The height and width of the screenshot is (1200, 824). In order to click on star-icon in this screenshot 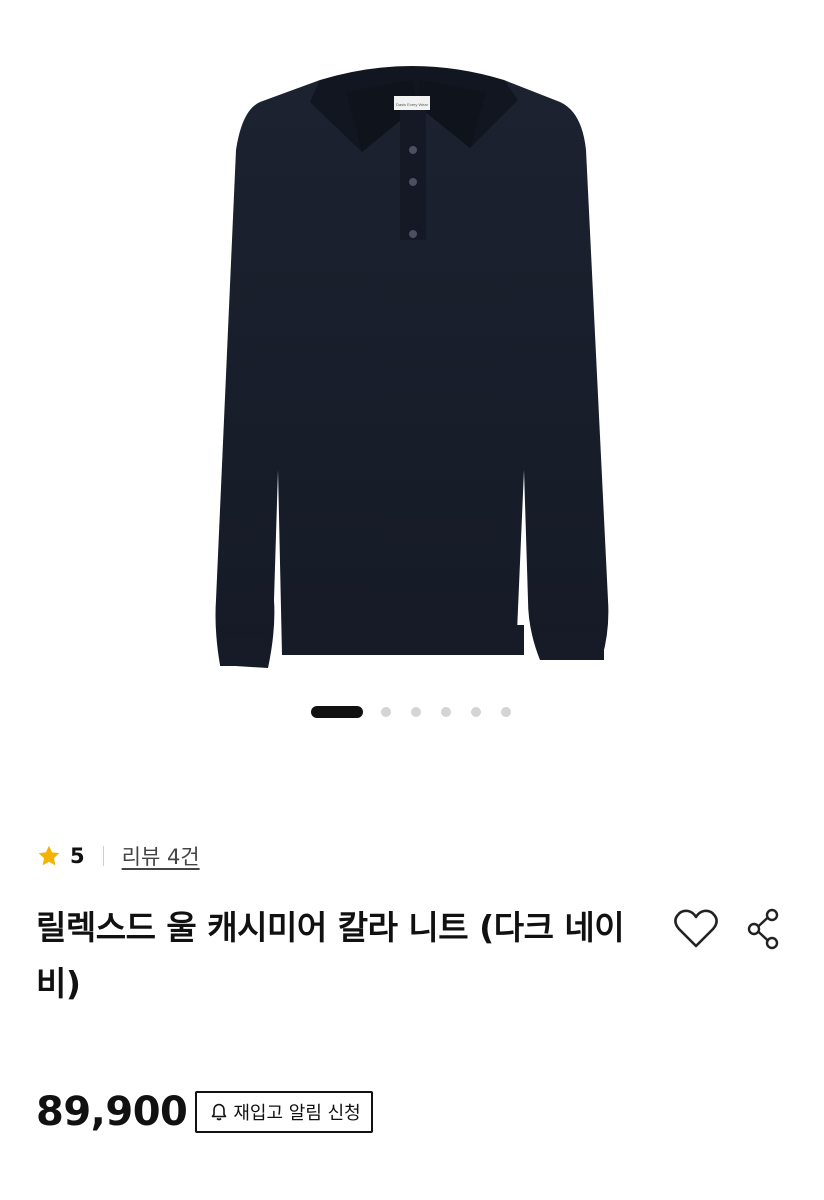, I will do `click(49, 855)`.